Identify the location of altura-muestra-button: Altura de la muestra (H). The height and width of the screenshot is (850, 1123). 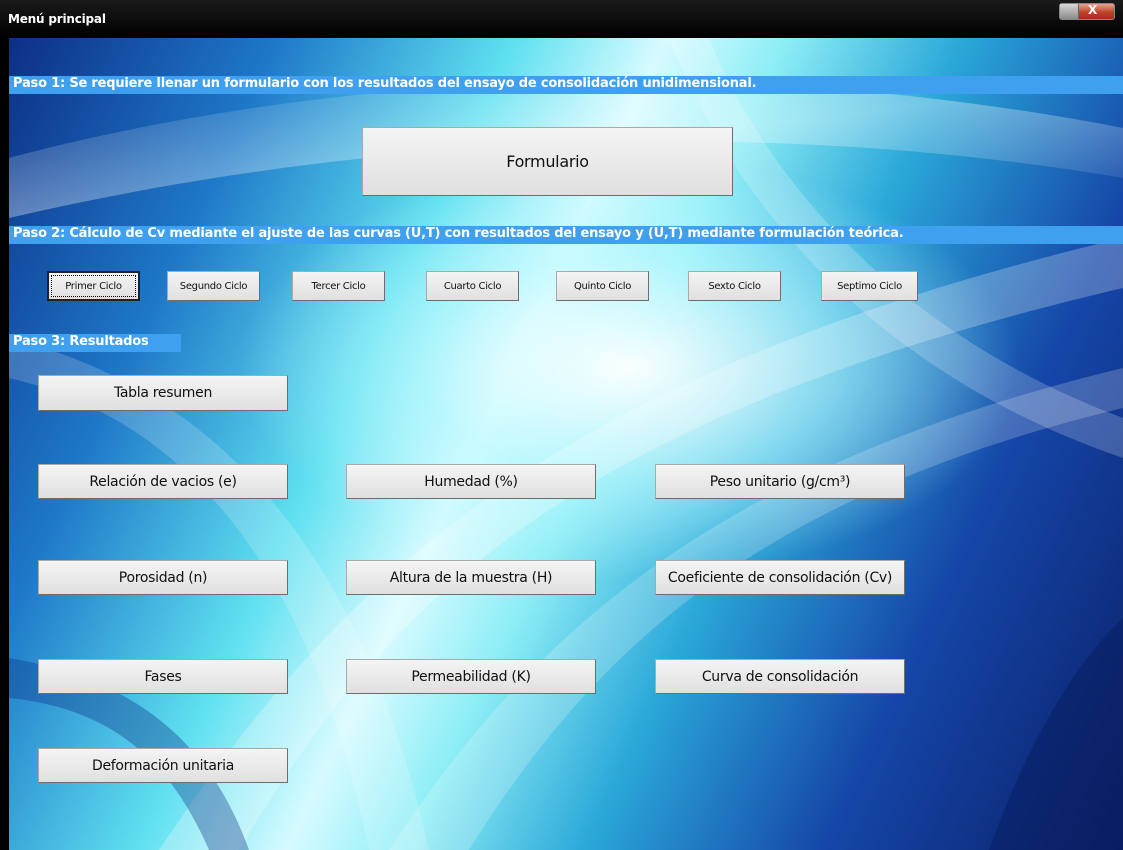
(471, 577).